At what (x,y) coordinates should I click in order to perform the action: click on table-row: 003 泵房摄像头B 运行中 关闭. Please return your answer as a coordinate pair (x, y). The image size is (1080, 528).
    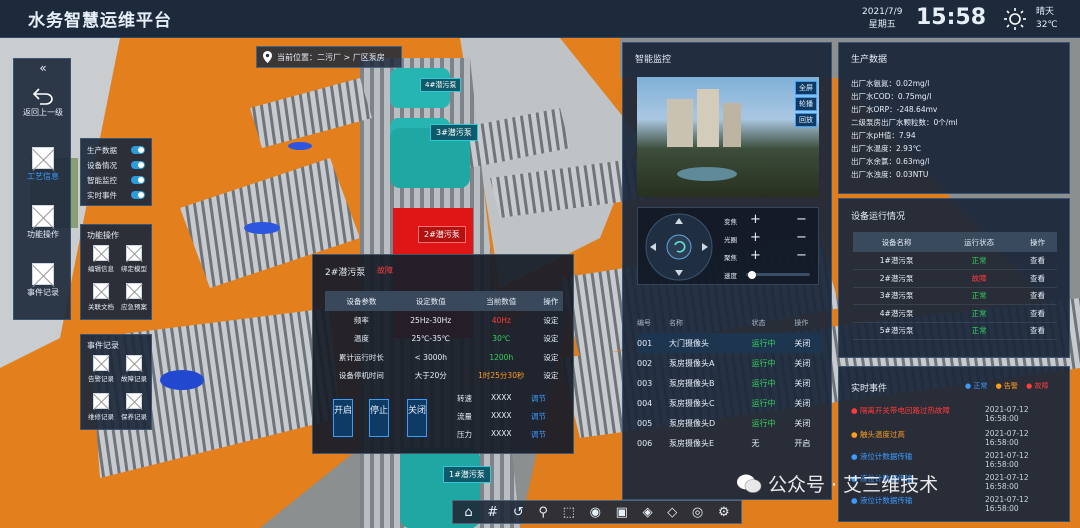
    Looking at the image, I should click on (730, 383).